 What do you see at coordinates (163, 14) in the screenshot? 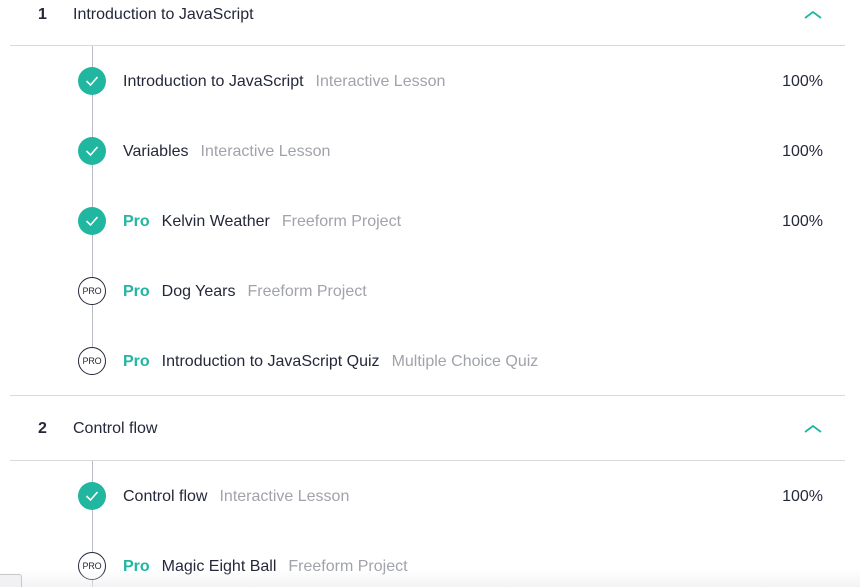
I see `section-title: Introduction to JavaScript` at bounding box center [163, 14].